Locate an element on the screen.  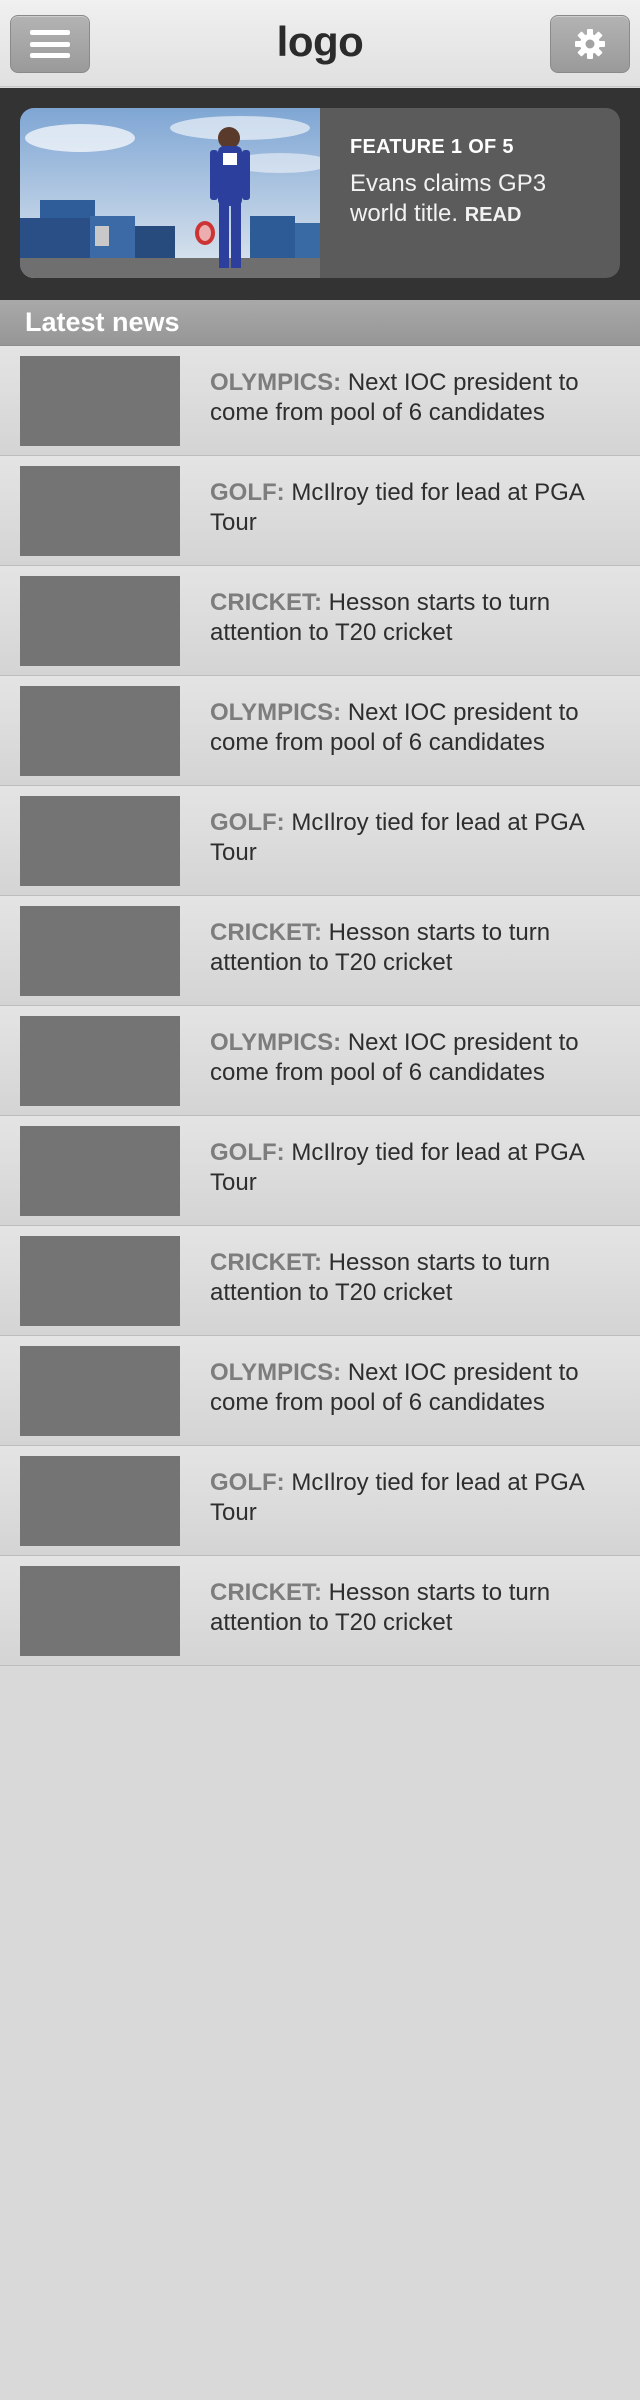
feature-headline: Evans claims GP3 world title. READ is located at coordinates (480, 199).